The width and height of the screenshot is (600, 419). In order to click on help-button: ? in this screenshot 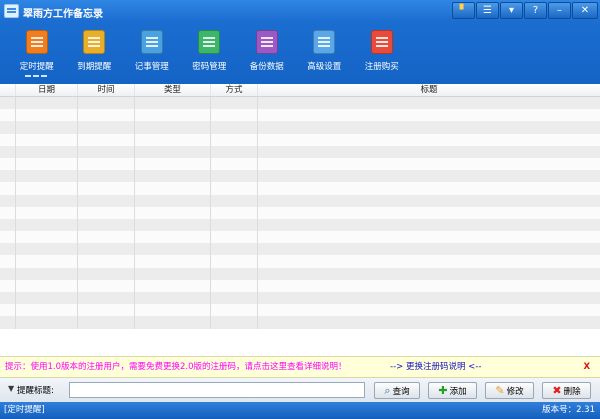, I will do `click(535, 10)`.